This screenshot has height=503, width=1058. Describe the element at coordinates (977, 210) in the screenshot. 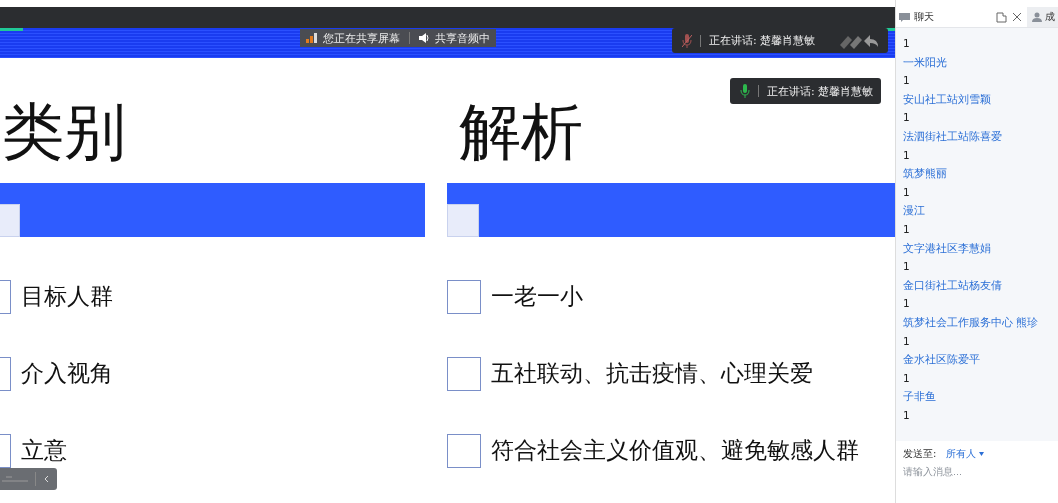

I see `sender-name: 漫江` at that location.